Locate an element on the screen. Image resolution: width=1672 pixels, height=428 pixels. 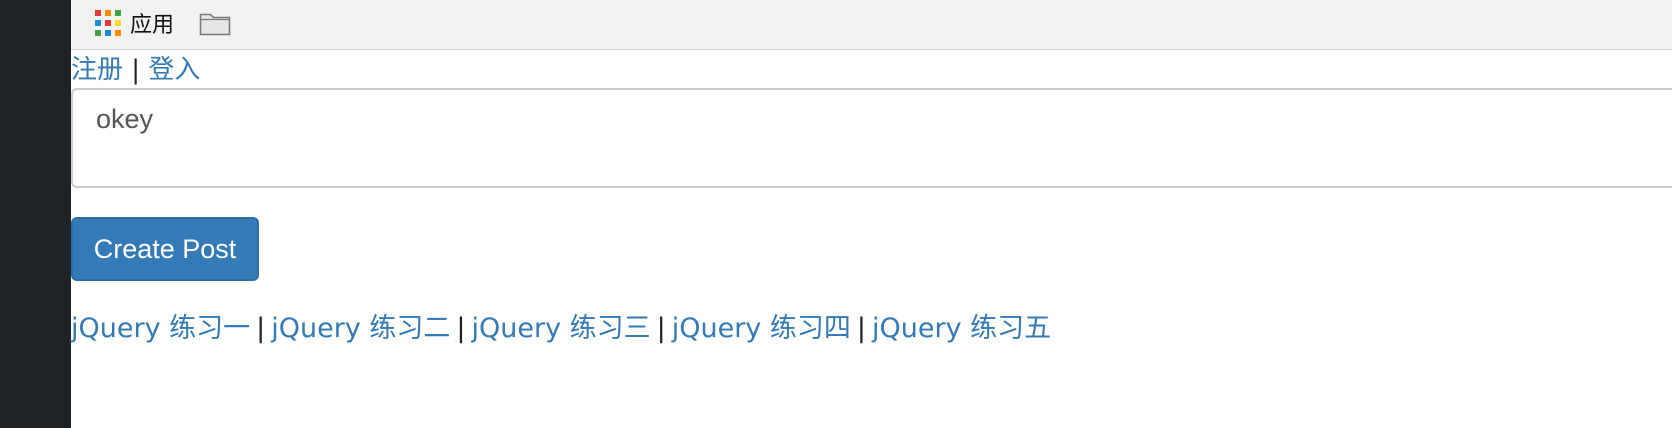
left-edge-panel is located at coordinates (35, 214).